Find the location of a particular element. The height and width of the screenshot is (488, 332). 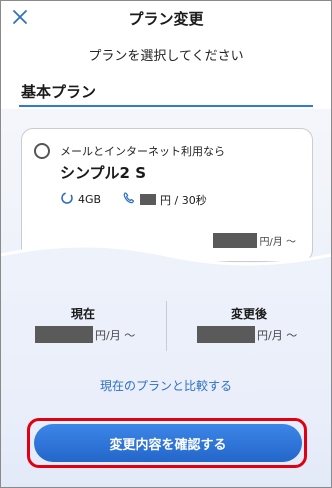

plan-radio is located at coordinates (42, 151).